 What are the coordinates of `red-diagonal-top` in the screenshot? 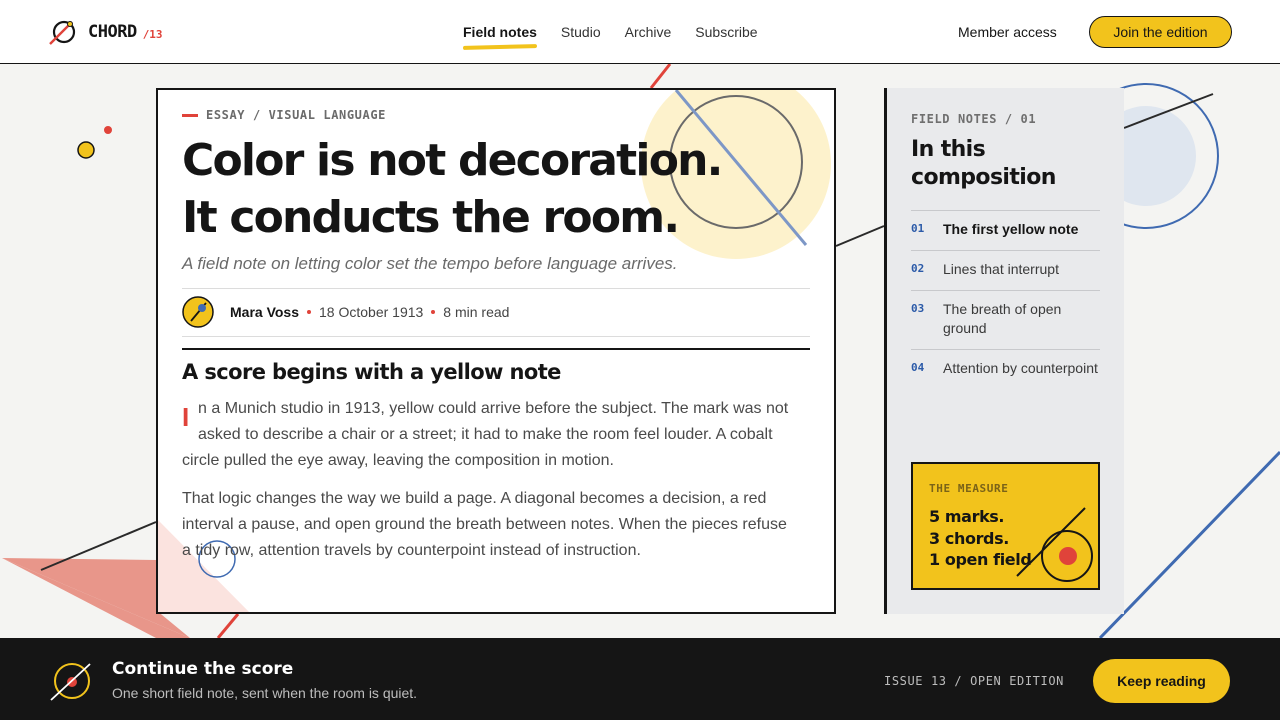 It's located at (660, 76).